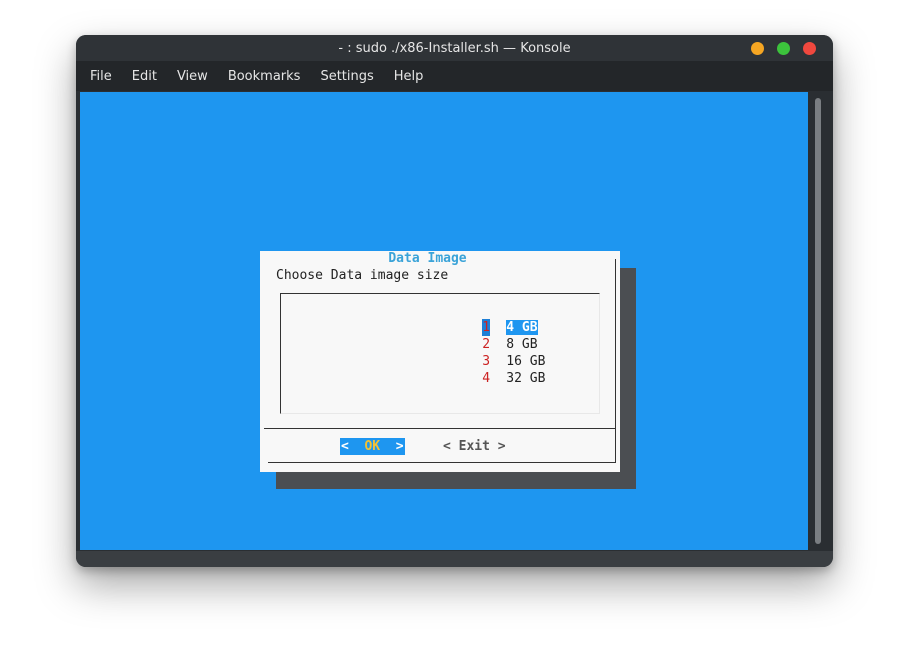 The height and width of the screenshot is (654, 909). What do you see at coordinates (440, 428) in the screenshot?
I see `dialog-separator` at bounding box center [440, 428].